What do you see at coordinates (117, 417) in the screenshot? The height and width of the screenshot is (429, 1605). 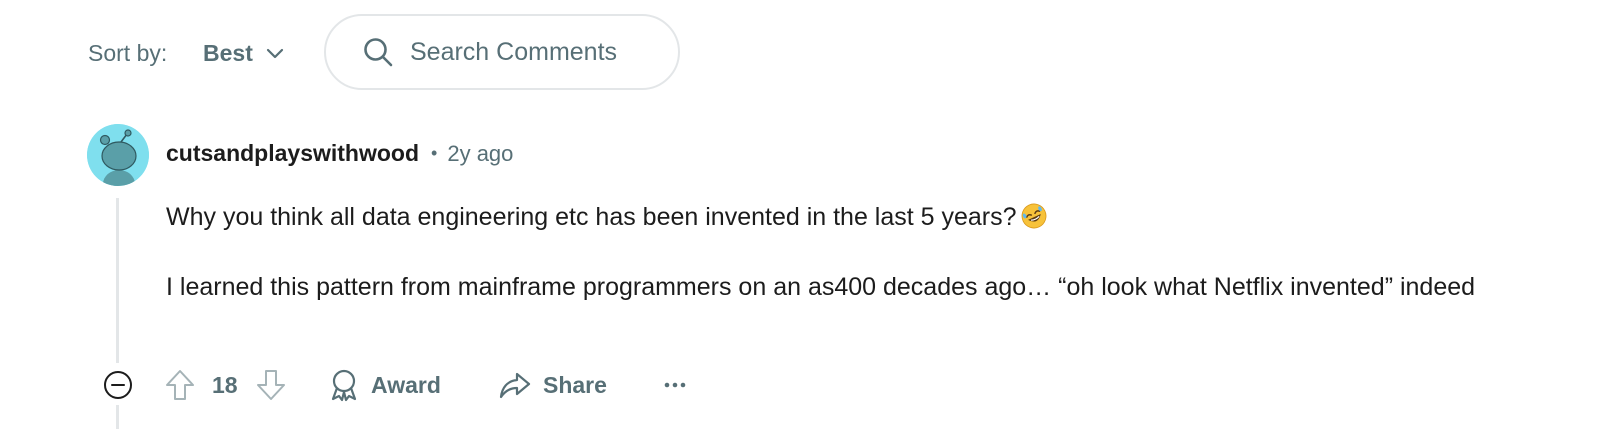 I see `thread-line-continuation` at bounding box center [117, 417].